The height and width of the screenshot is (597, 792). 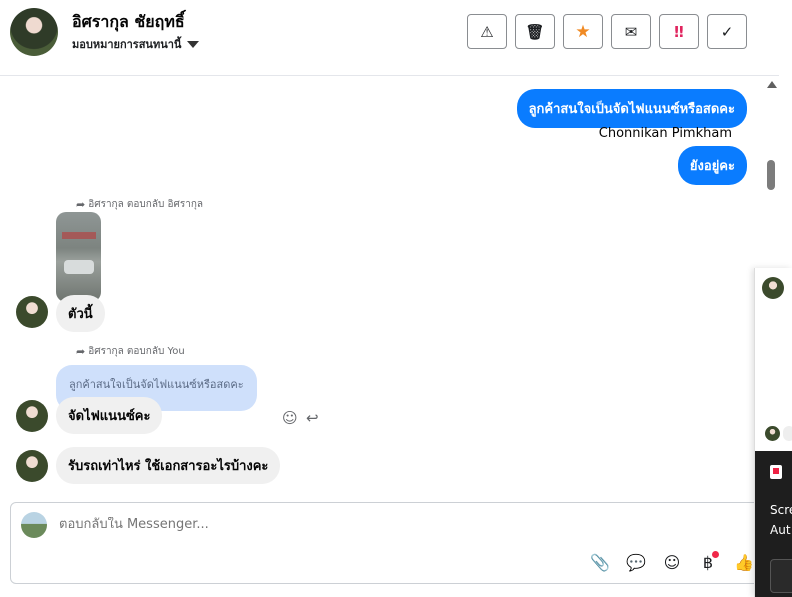 What do you see at coordinates (712, 165) in the screenshot?
I see `outgoing-message: ยังอยู่คะ` at bounding box center [712, 165].